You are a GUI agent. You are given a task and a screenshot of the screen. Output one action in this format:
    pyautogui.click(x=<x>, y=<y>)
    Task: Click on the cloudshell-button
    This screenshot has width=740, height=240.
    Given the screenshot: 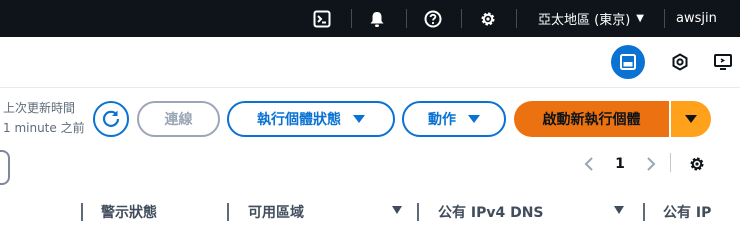 What is the action you would take?
    pyautogui.click(x=322, y=18)
    